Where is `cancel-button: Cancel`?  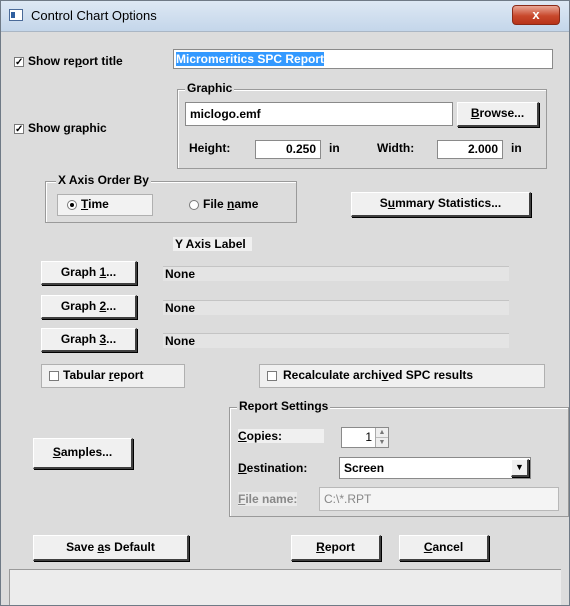 cancel-button: Cancel is located at coordinates (444, 548).